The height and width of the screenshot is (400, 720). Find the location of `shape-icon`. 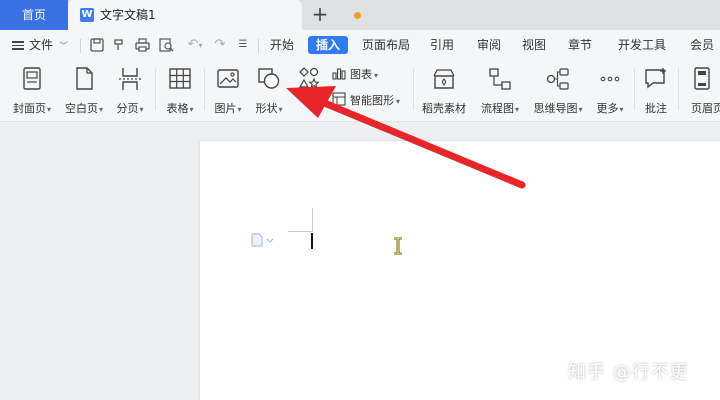

shape-icon is located at coordinates (269, 79).